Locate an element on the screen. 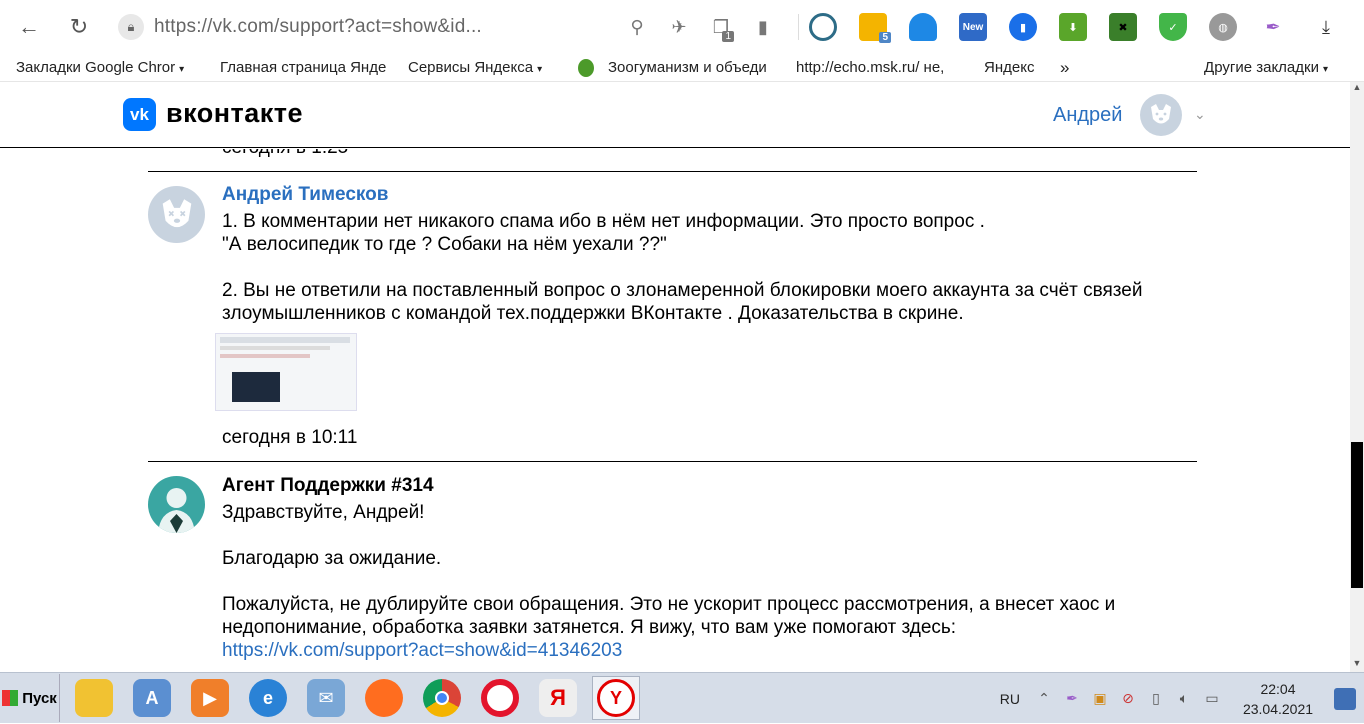  taskbar-app-opera is located at coordinates (500, 698).